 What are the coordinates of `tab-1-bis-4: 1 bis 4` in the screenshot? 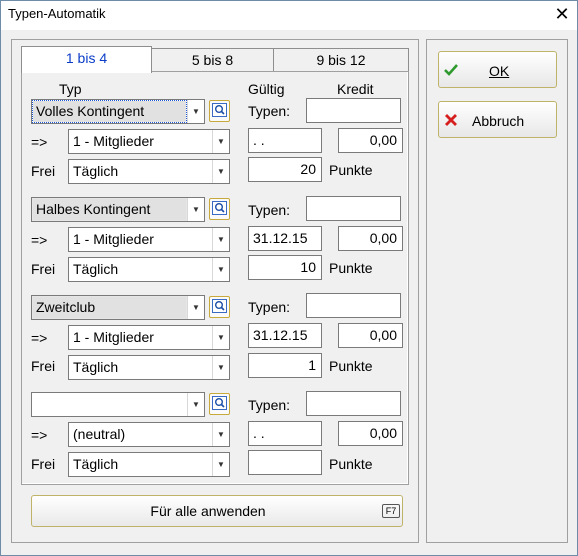 It's located at (86, 59).